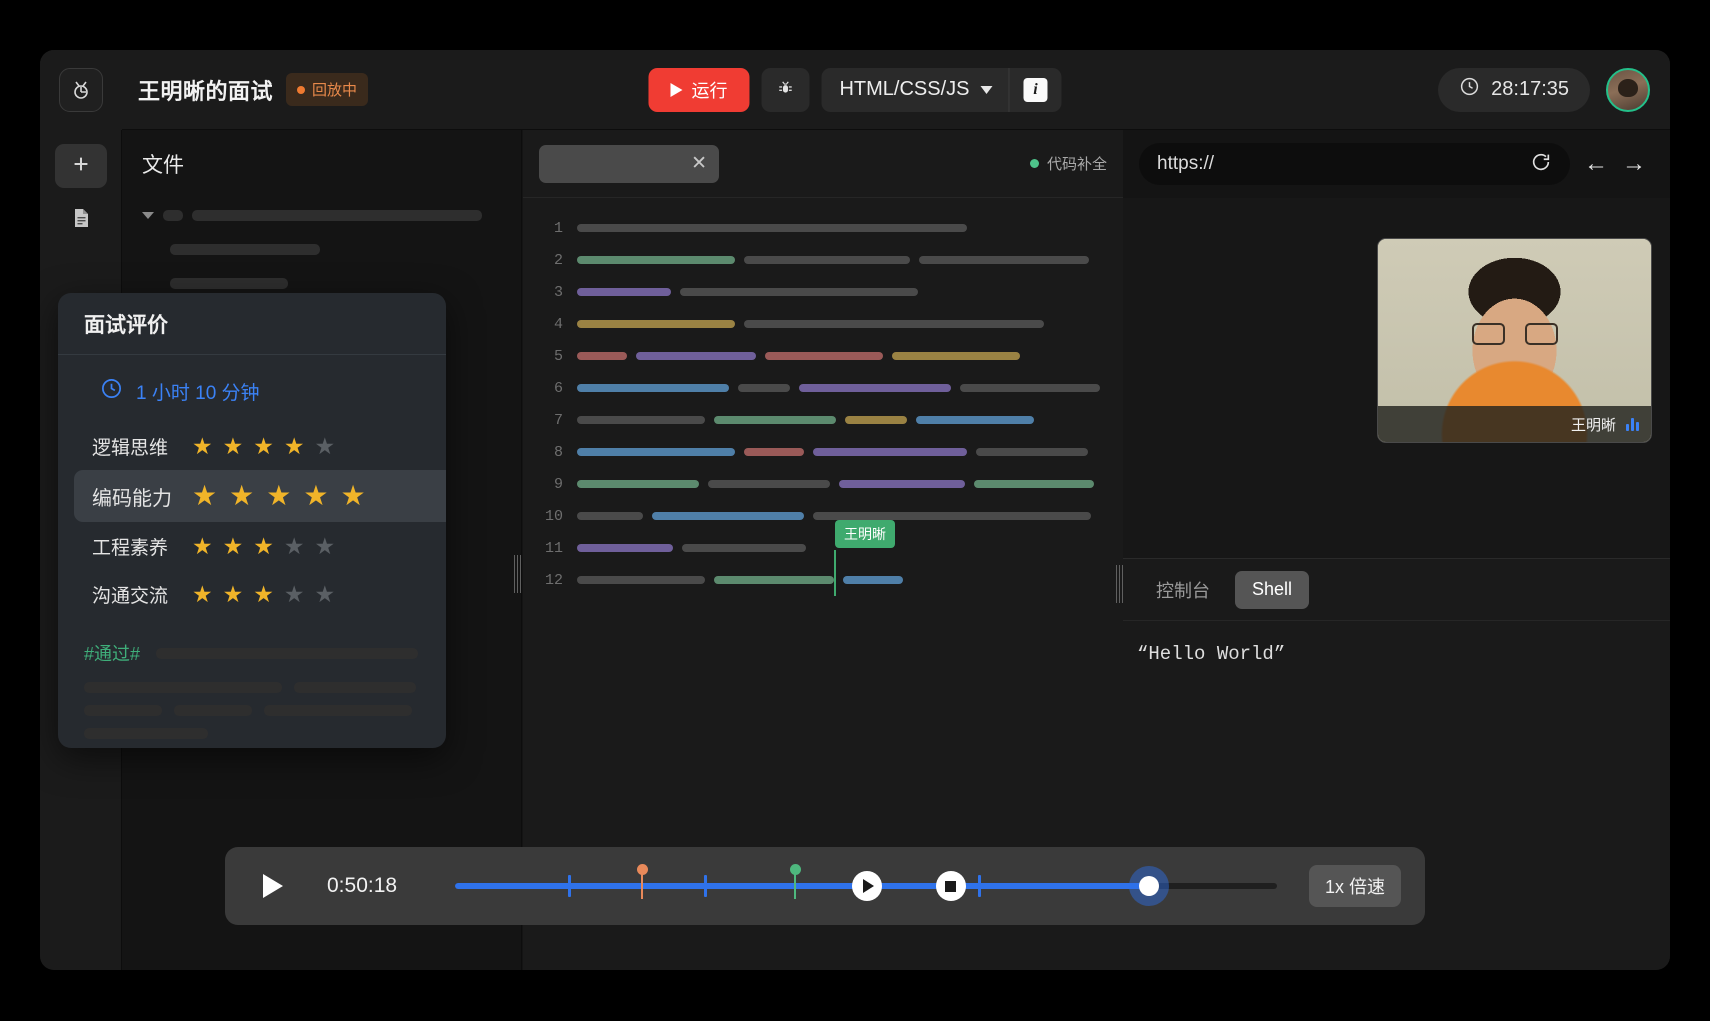 This screenshot has height=1021, width=1710. I want to click on info-icon: i, so click(1035, 89).